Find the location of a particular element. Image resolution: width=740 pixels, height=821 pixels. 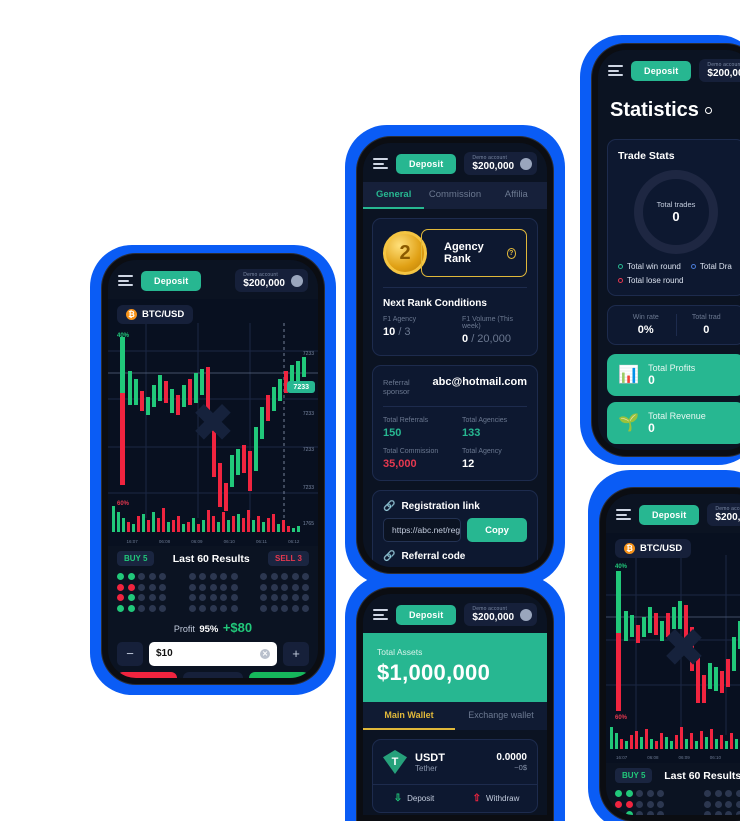

tab-commission: Commission is located at coordinates (454, 195).